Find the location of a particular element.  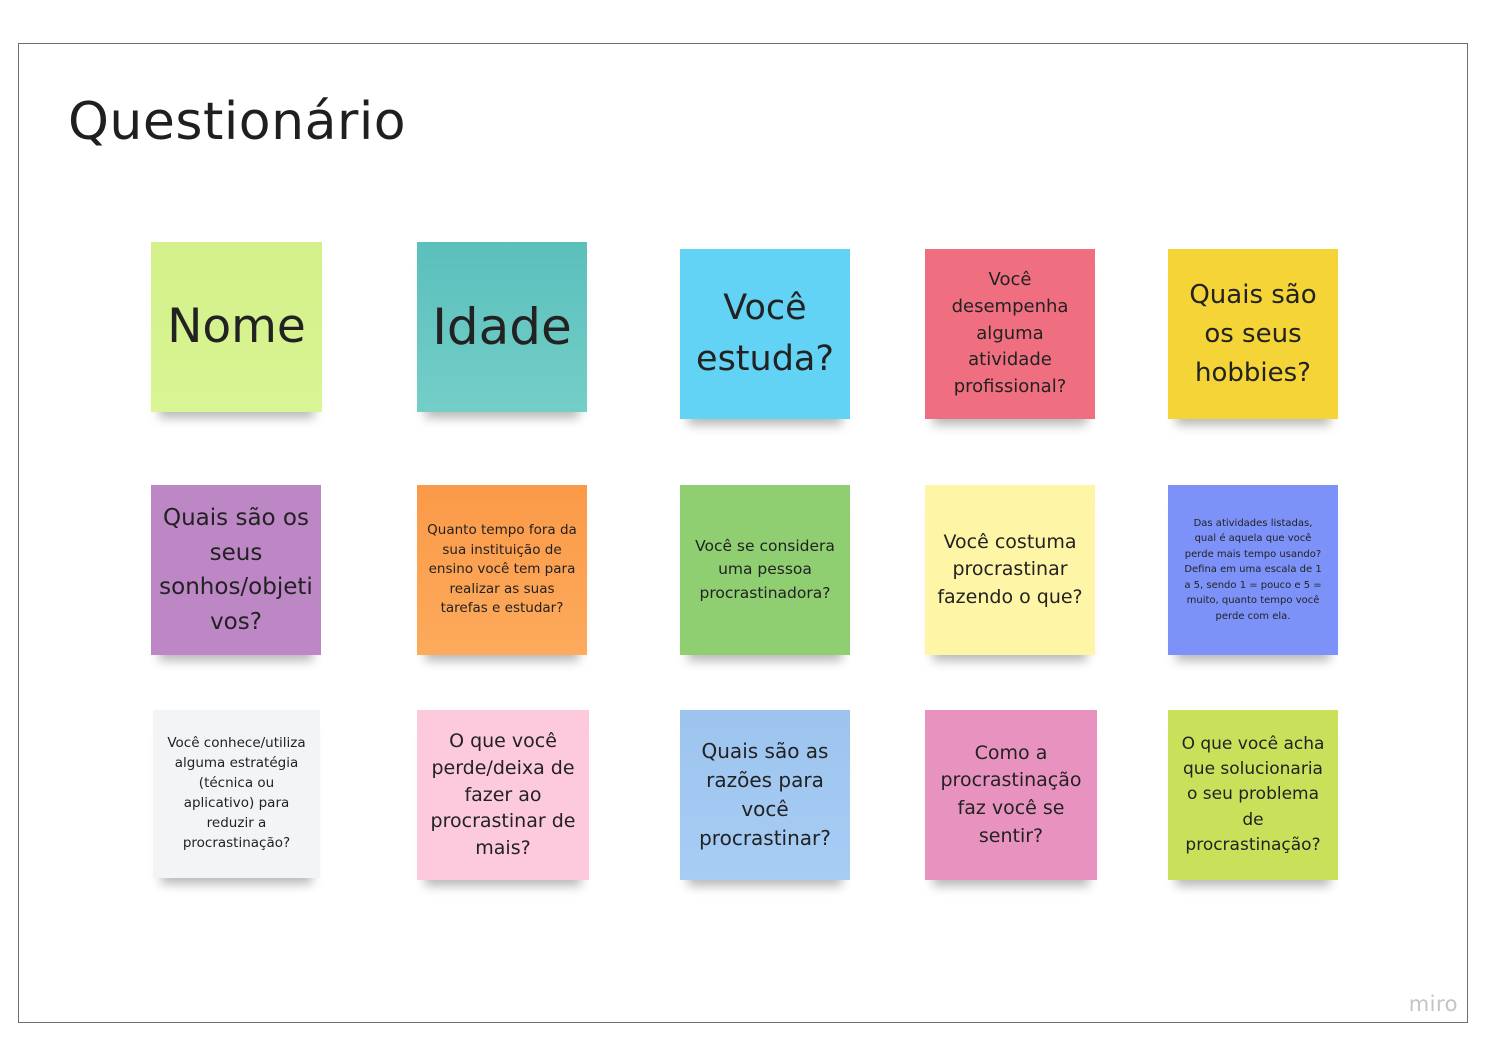

sticky-note-nome: Nome is located at coordinates (236, 327).